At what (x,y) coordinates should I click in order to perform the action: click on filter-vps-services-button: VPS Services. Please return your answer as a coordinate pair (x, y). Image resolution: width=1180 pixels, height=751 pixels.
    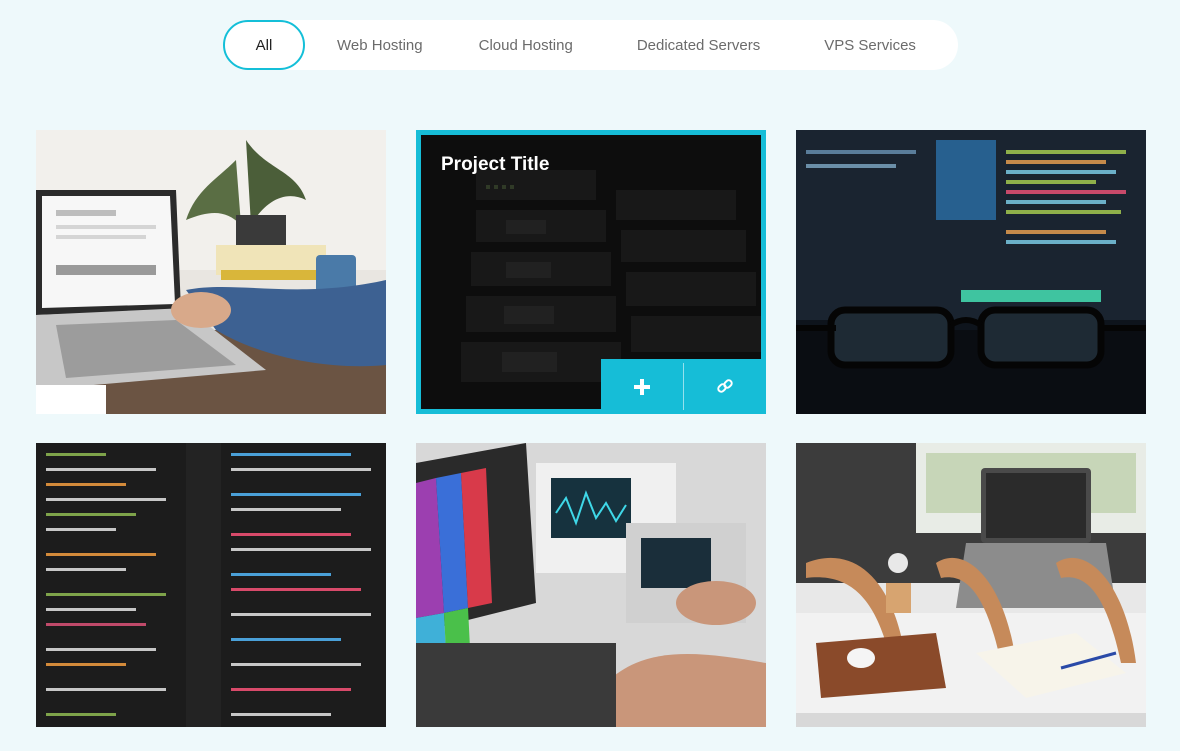
    Looking at the image, I should click on (870, 45).